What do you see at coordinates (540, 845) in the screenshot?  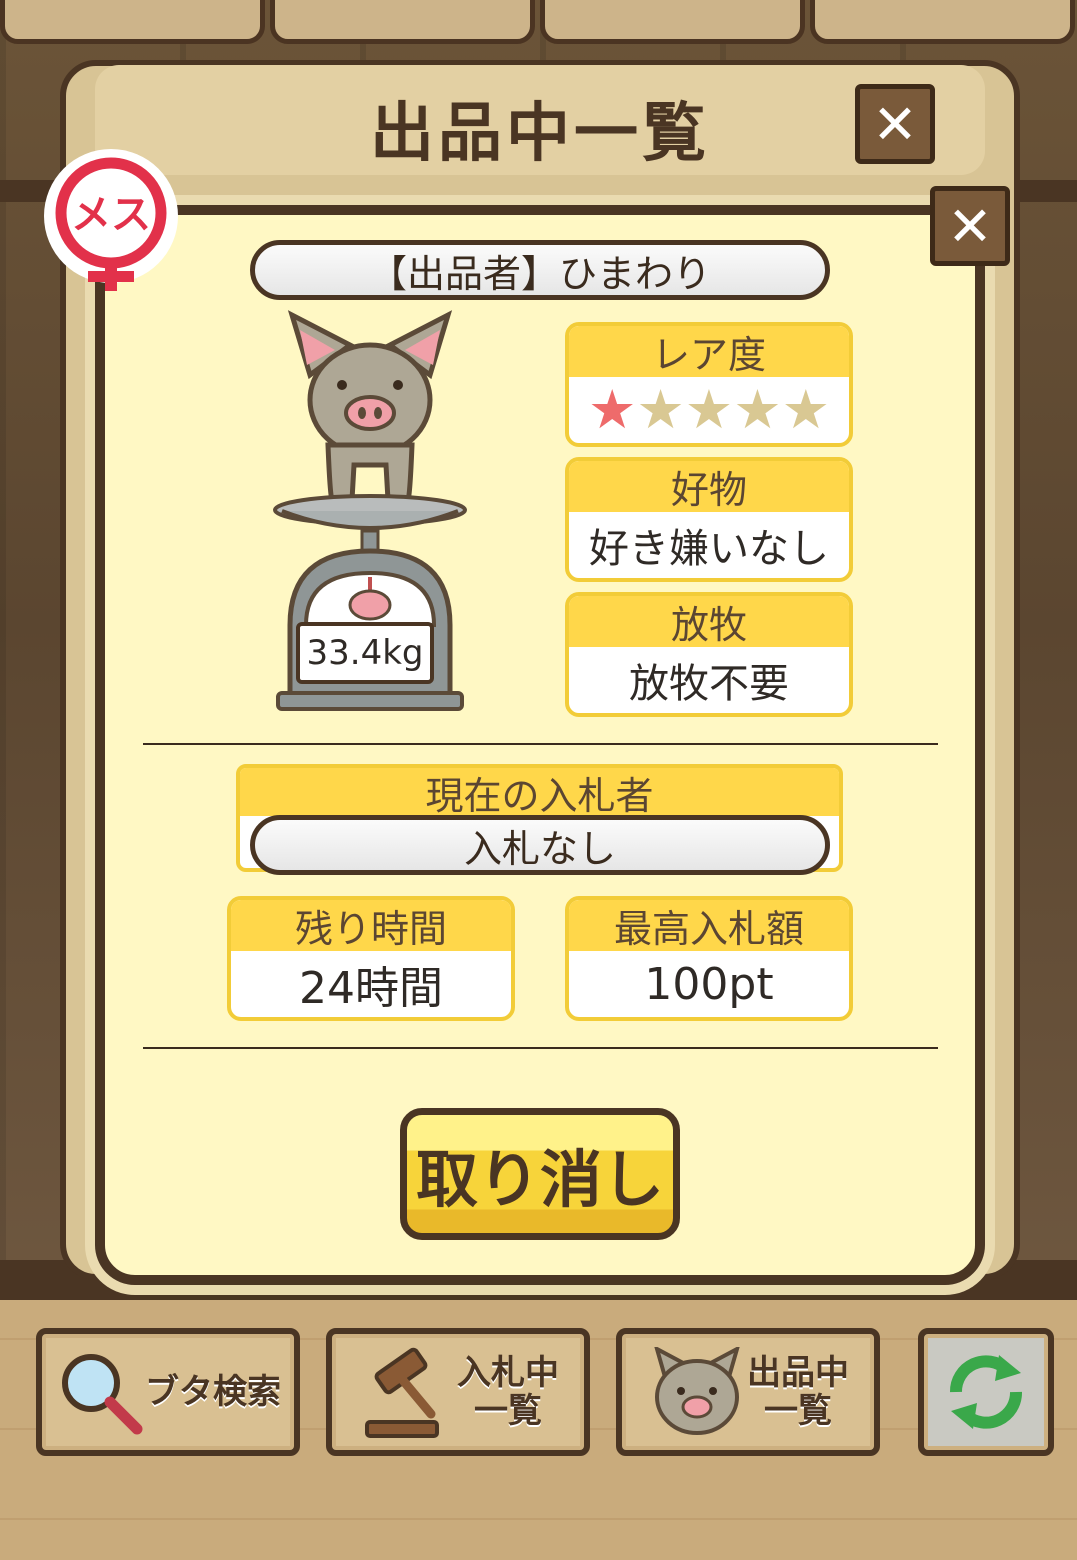 I see `current-bidder-value: 入札なし` at bounding box center [540, 845].